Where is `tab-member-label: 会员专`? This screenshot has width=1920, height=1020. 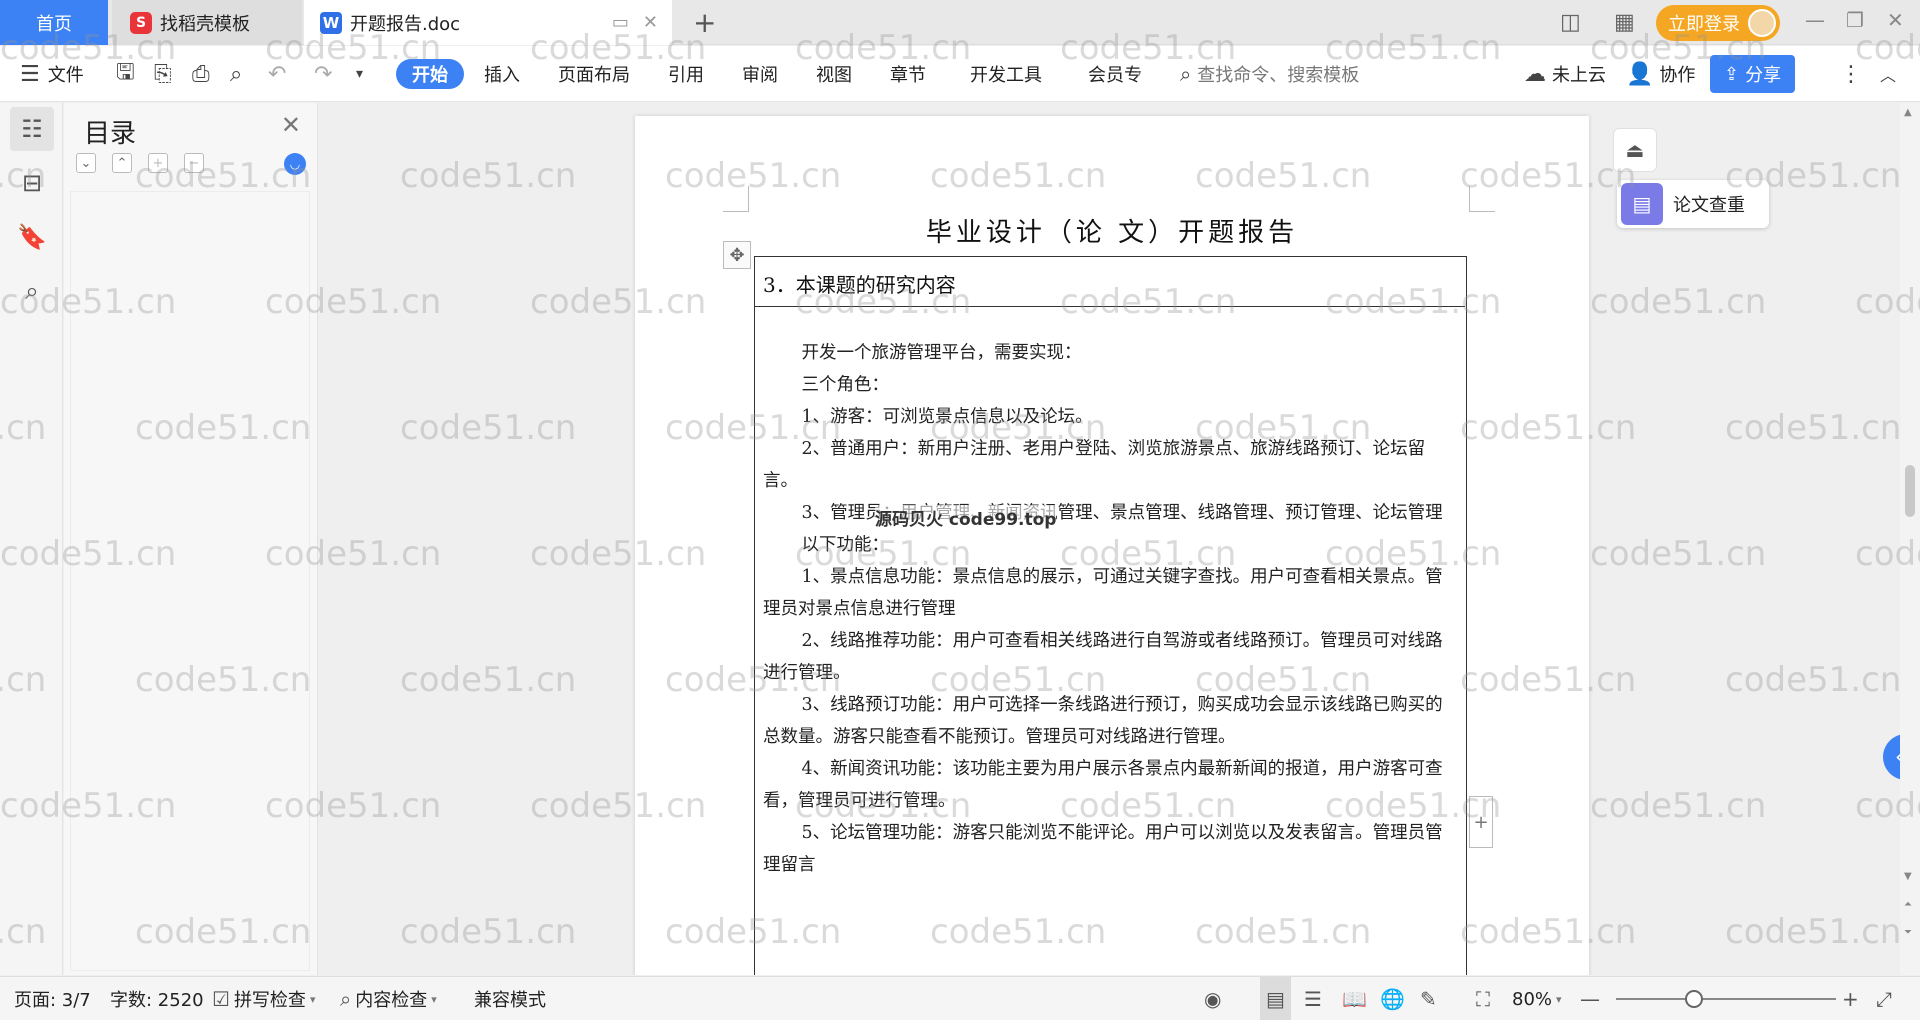
tab-member-label: 会员专 is located at coordinates (1115, 75).